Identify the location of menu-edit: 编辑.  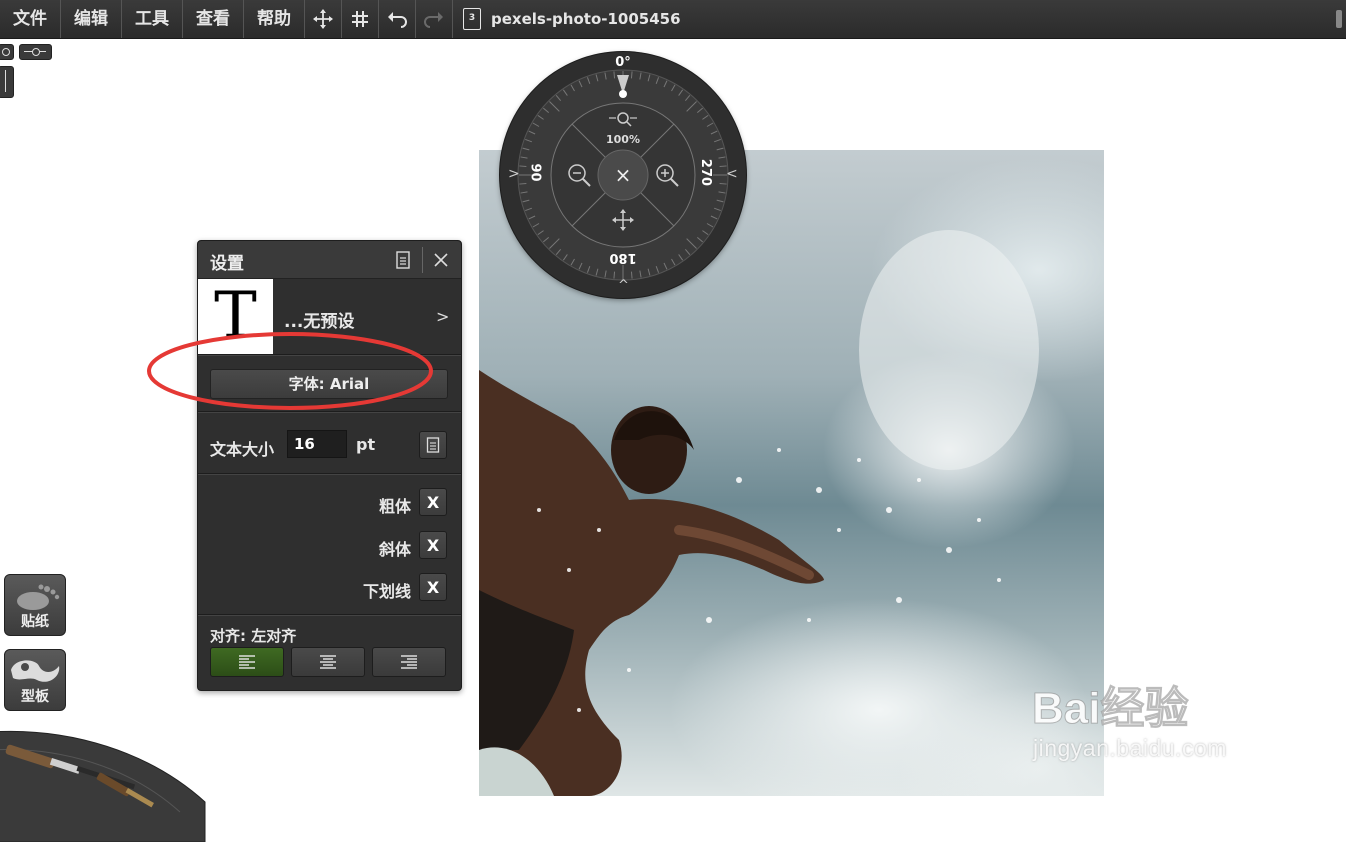
(91, 19).